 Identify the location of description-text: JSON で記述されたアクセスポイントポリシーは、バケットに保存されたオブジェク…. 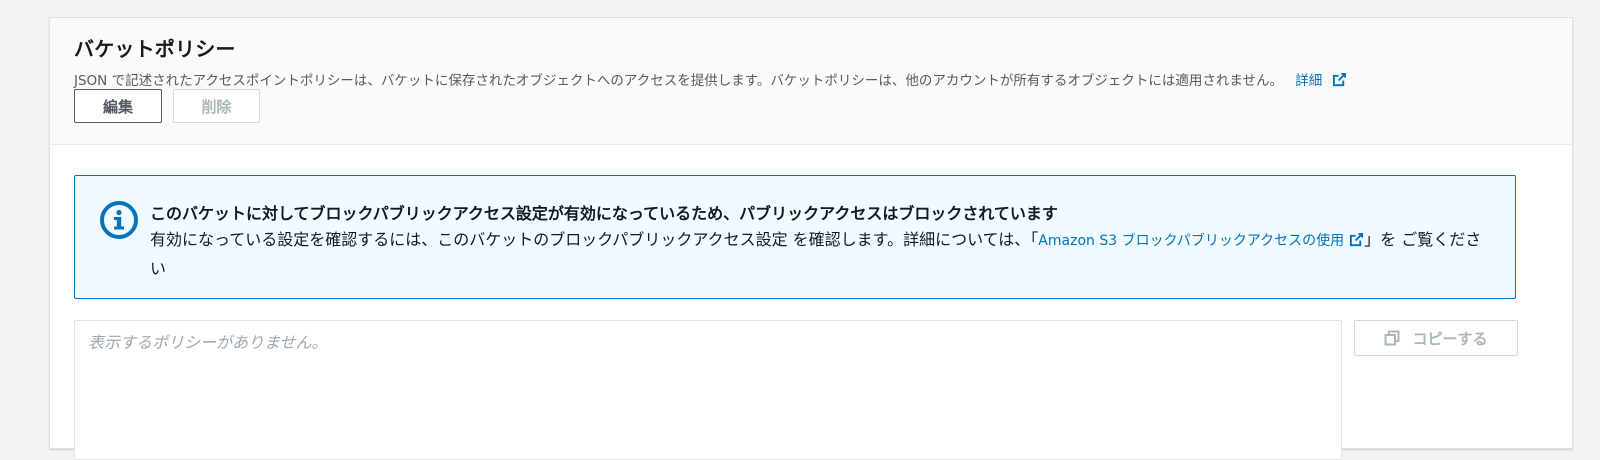
(678, 81).